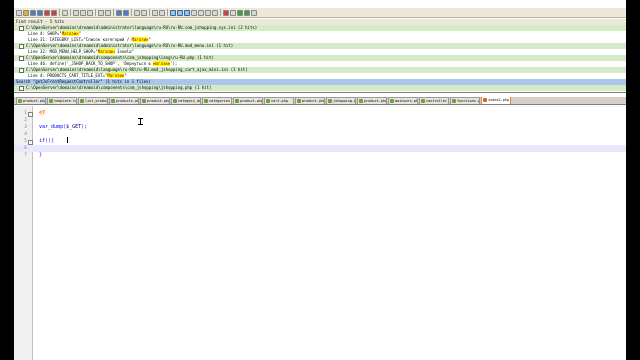  Describe the element at coordinates (155, 12) in the screenshot. I see `sync-v-icon` at that location.